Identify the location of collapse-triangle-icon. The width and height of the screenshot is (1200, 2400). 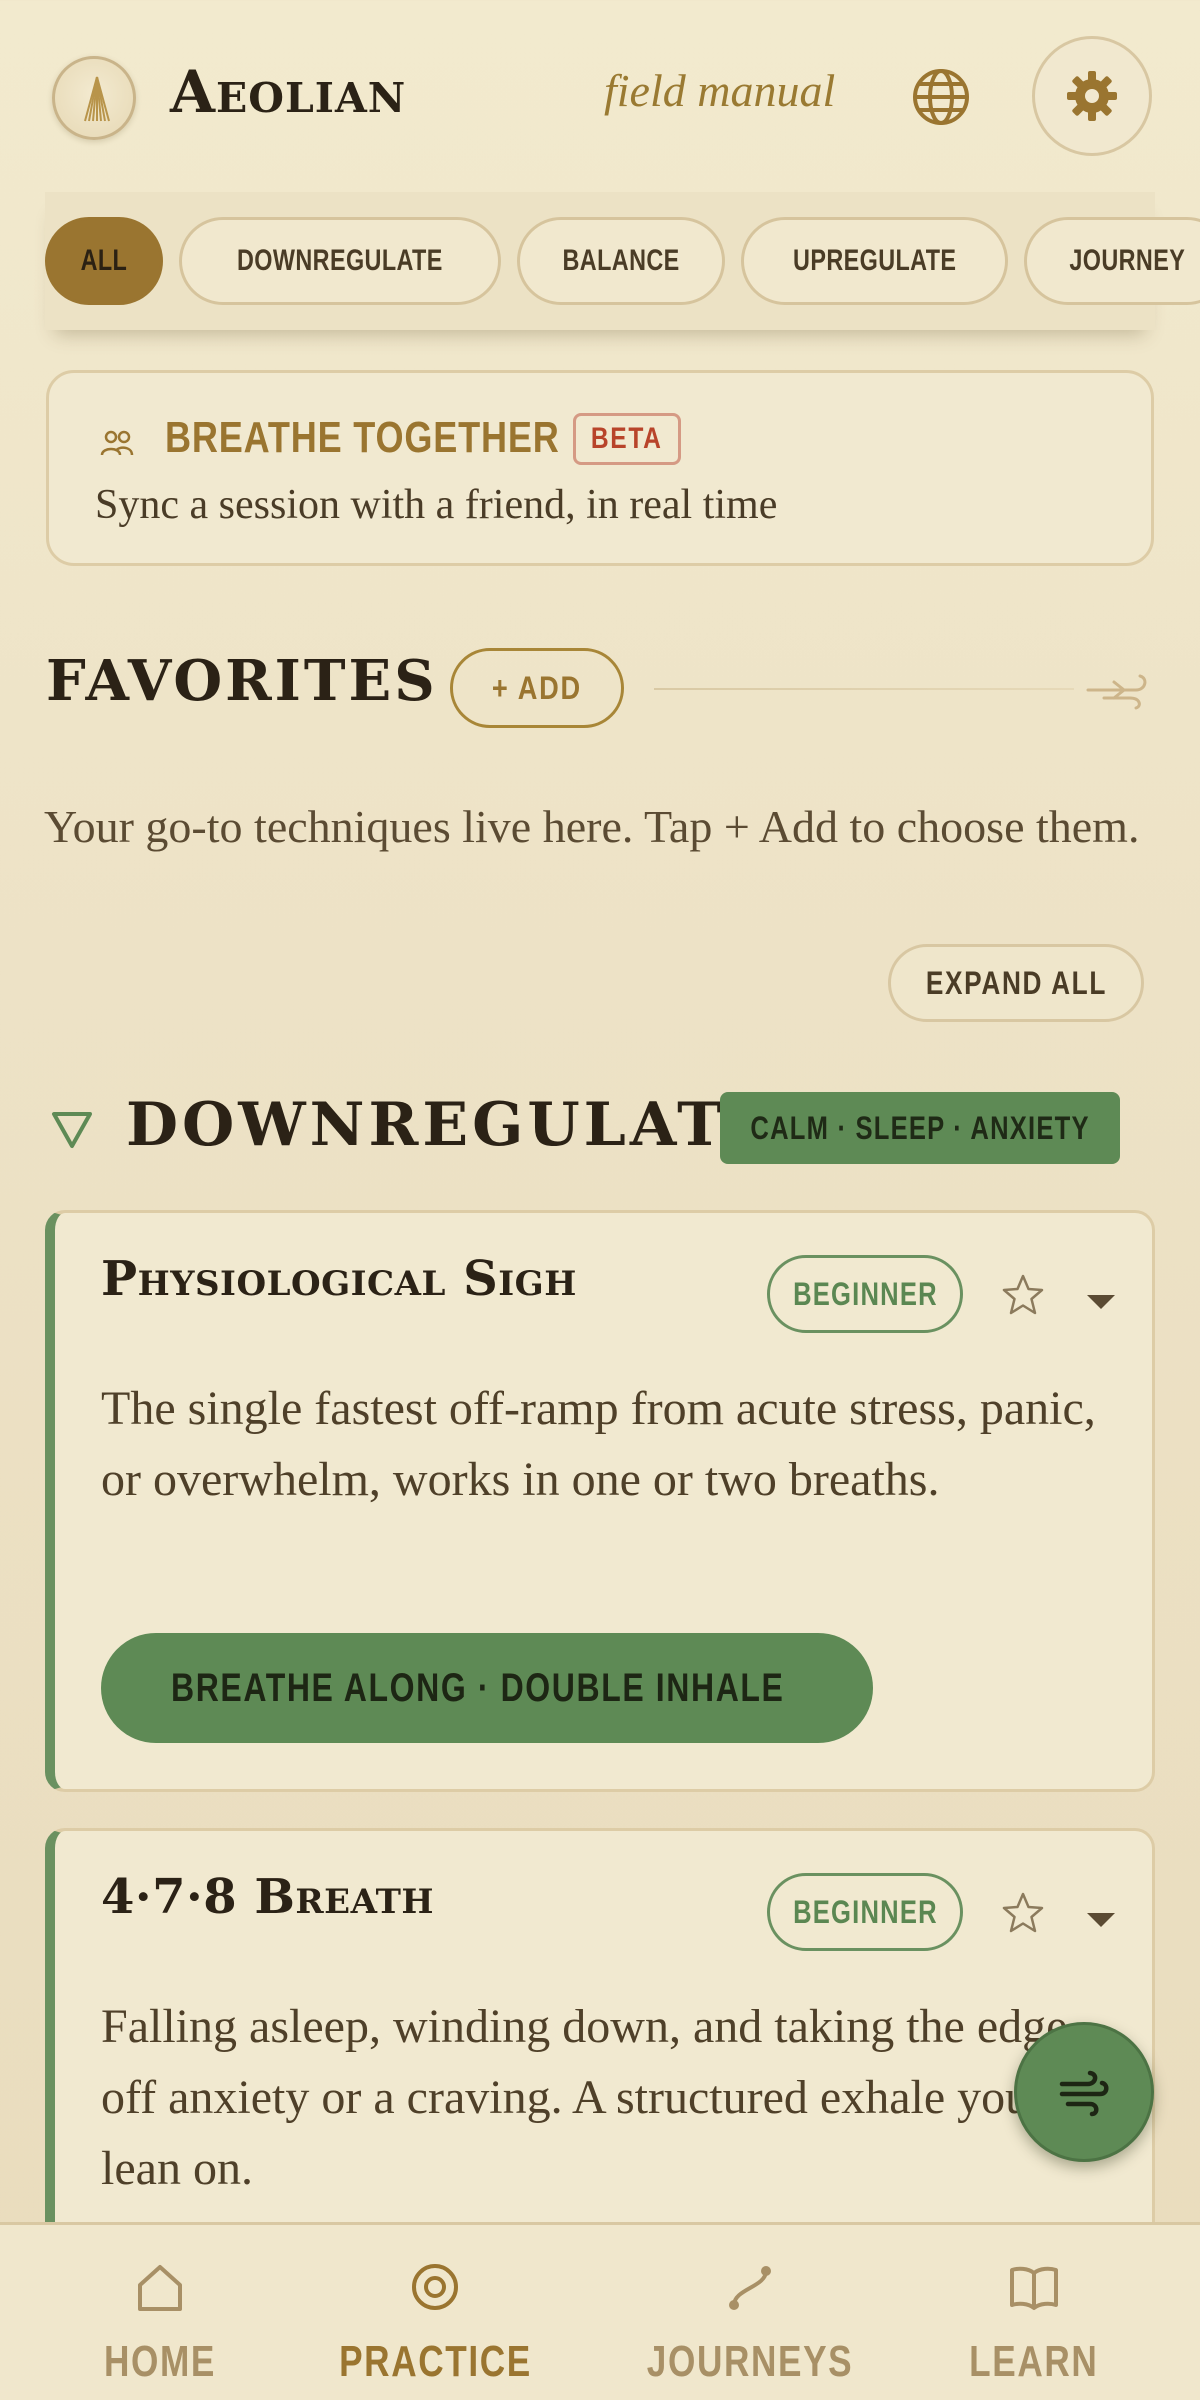
(72, 1130).